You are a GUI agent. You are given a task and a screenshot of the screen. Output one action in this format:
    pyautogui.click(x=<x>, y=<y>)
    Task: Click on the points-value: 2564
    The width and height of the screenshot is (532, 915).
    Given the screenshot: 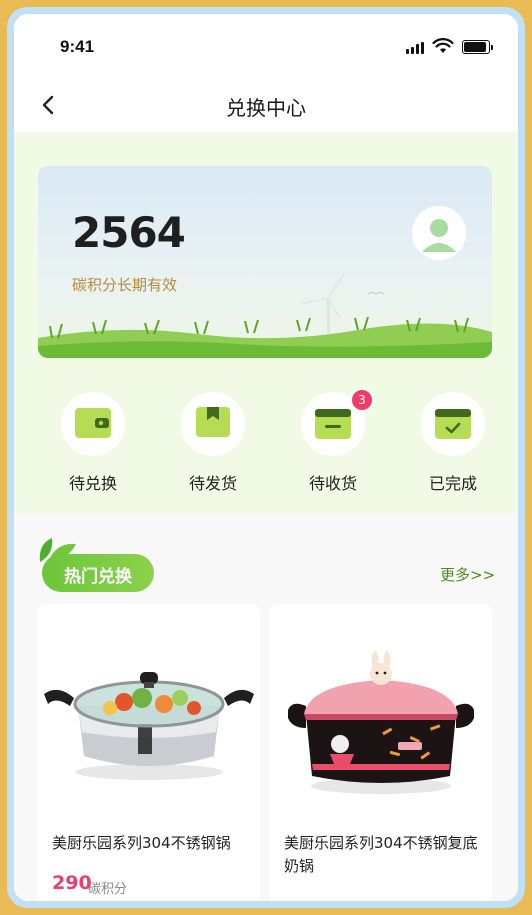 What is the action you would take?
    pyautogui.click(x=129, y=232)
    